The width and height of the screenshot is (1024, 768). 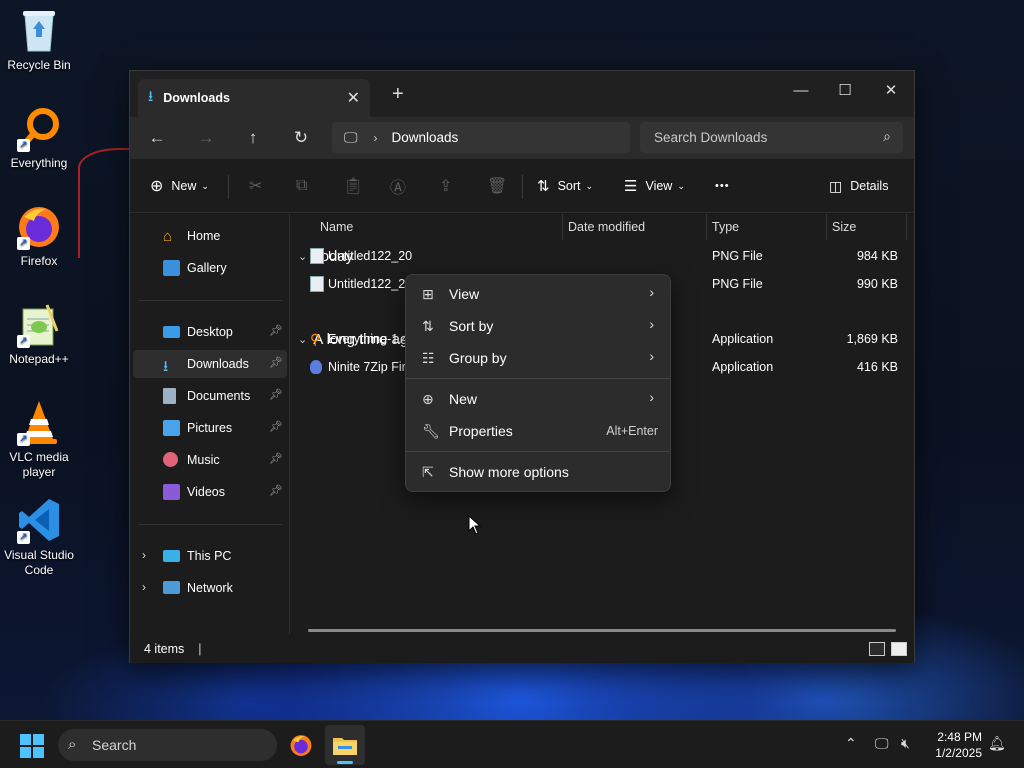 What do you see at coordinates (891, 90) in the screenshot?
I see `close-window-button: ✕` at bounding box center [891, 90].